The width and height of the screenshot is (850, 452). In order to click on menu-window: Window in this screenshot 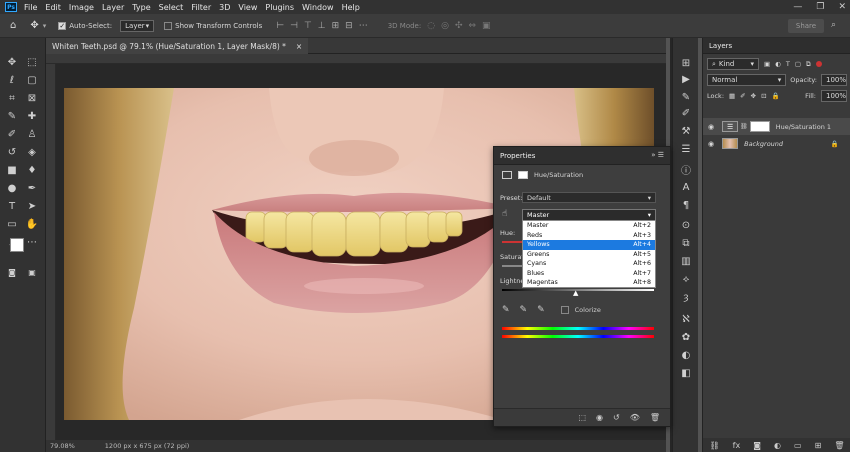, I will do `click(318, 7)`.